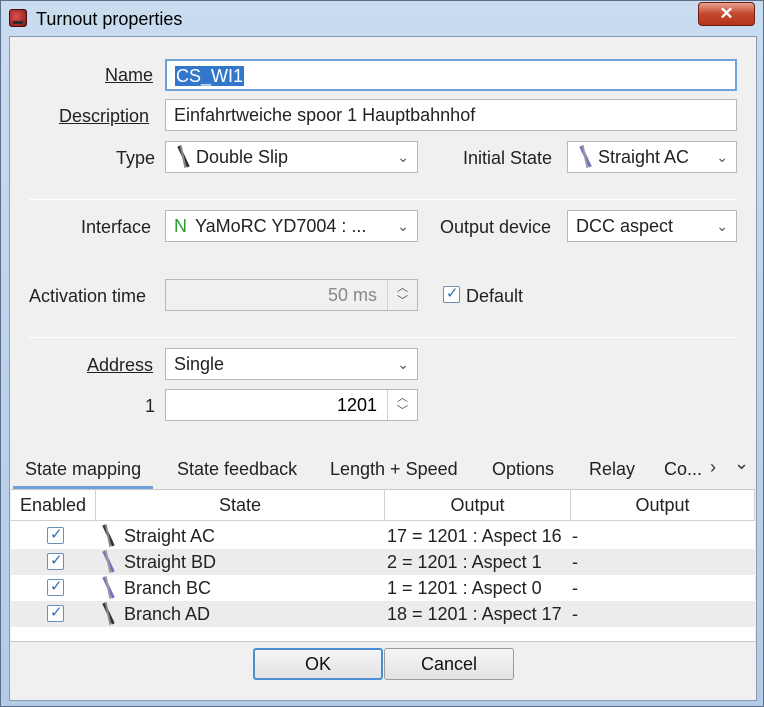 The width and height of the screenshot is (764, 707). Describe the element at coordinates (474, 536) in the screenshot. I see `output-cell: 17 = 1201 : Aspect 16` at that location.